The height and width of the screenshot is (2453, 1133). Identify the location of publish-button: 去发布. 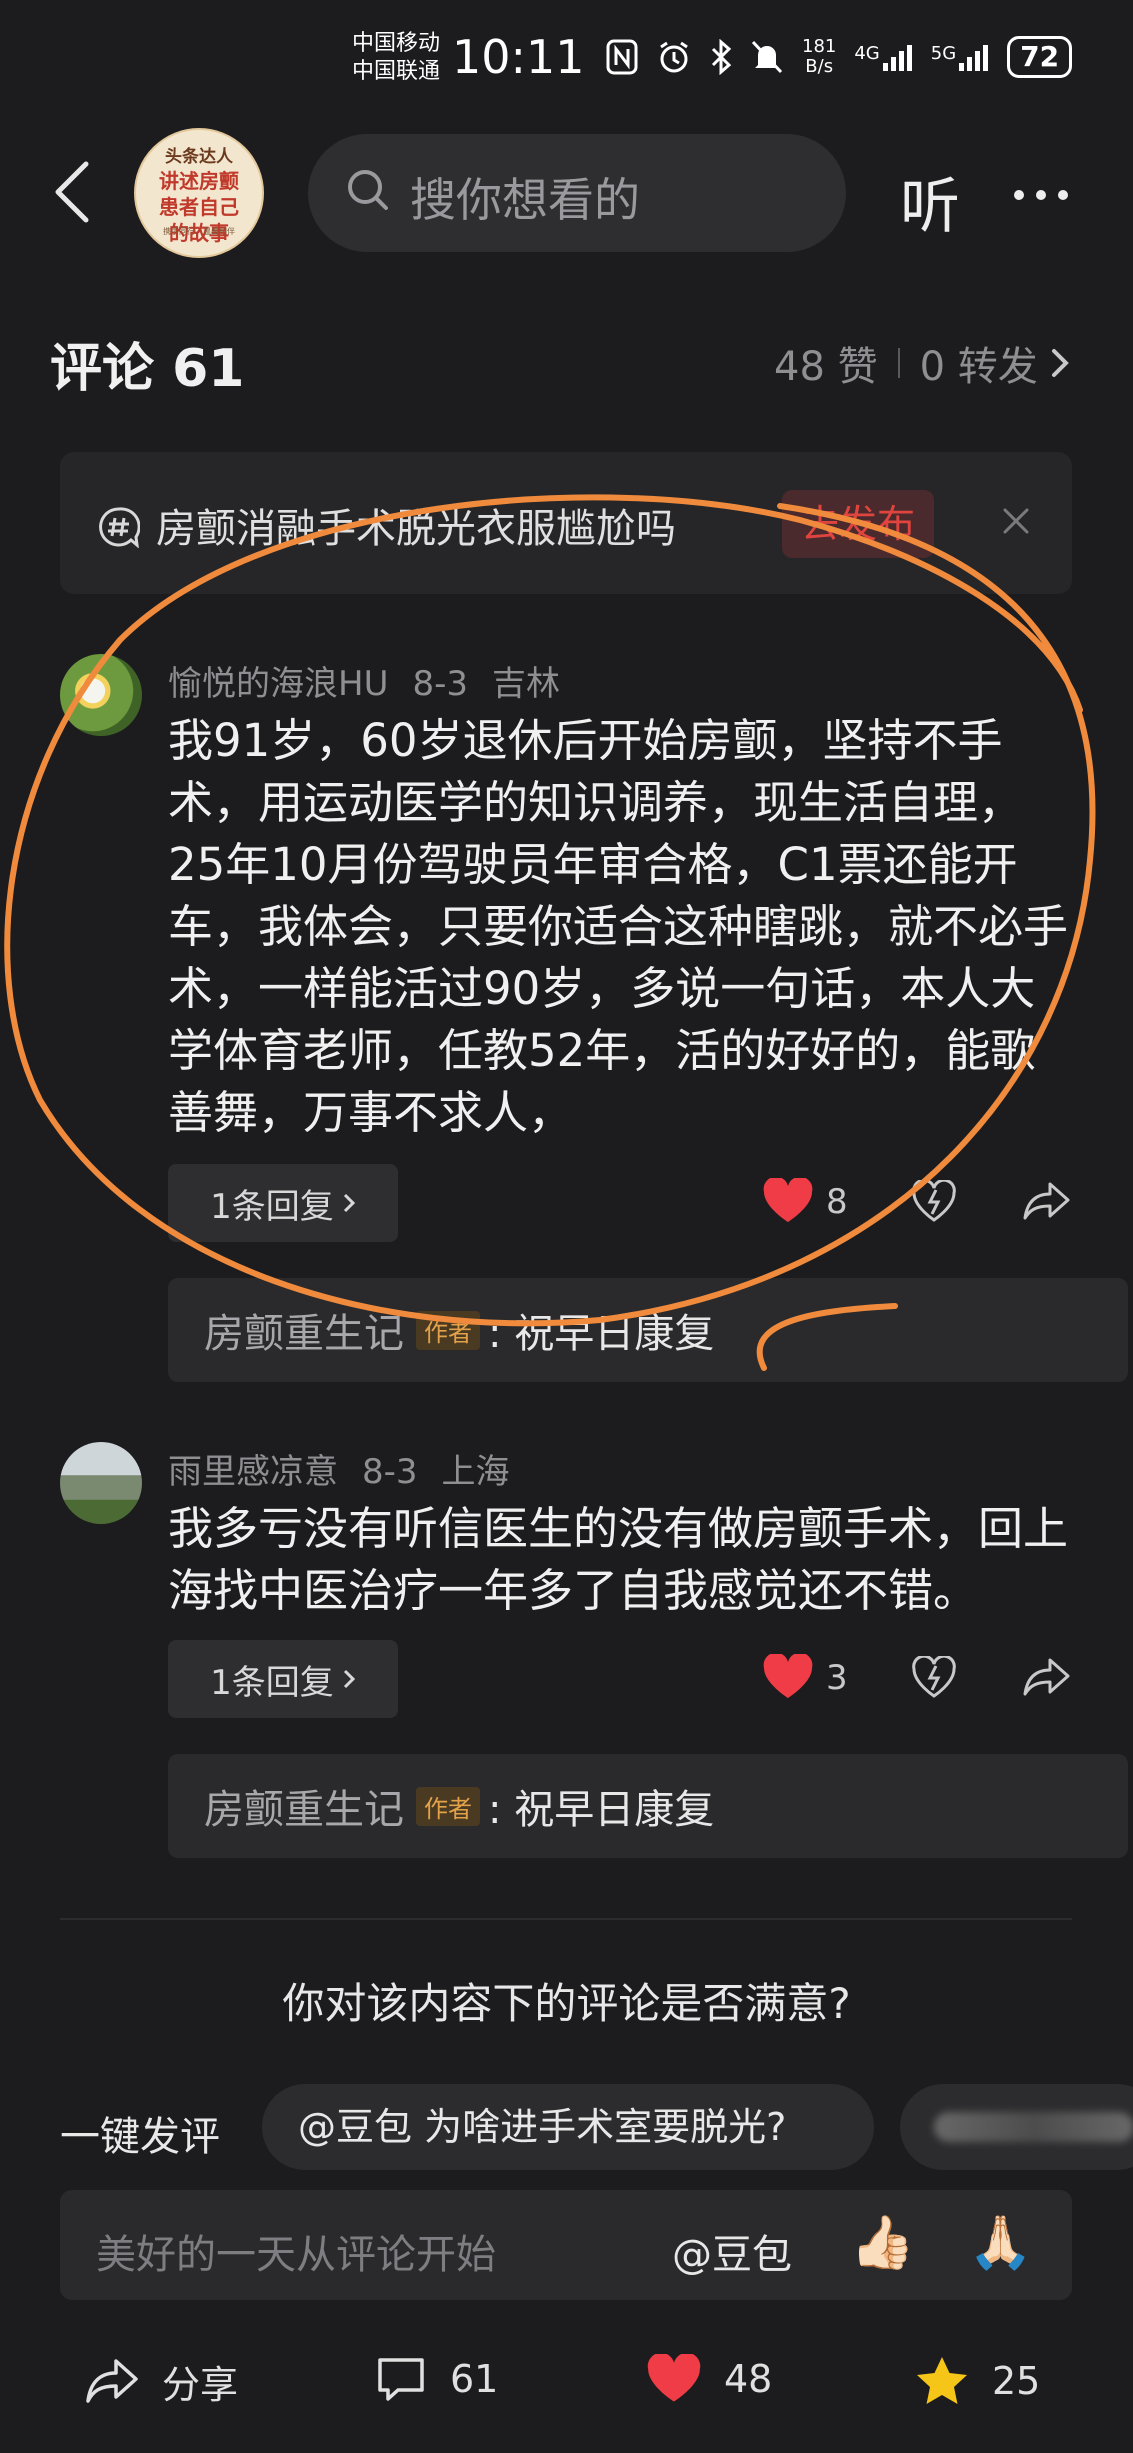
(858, 524).